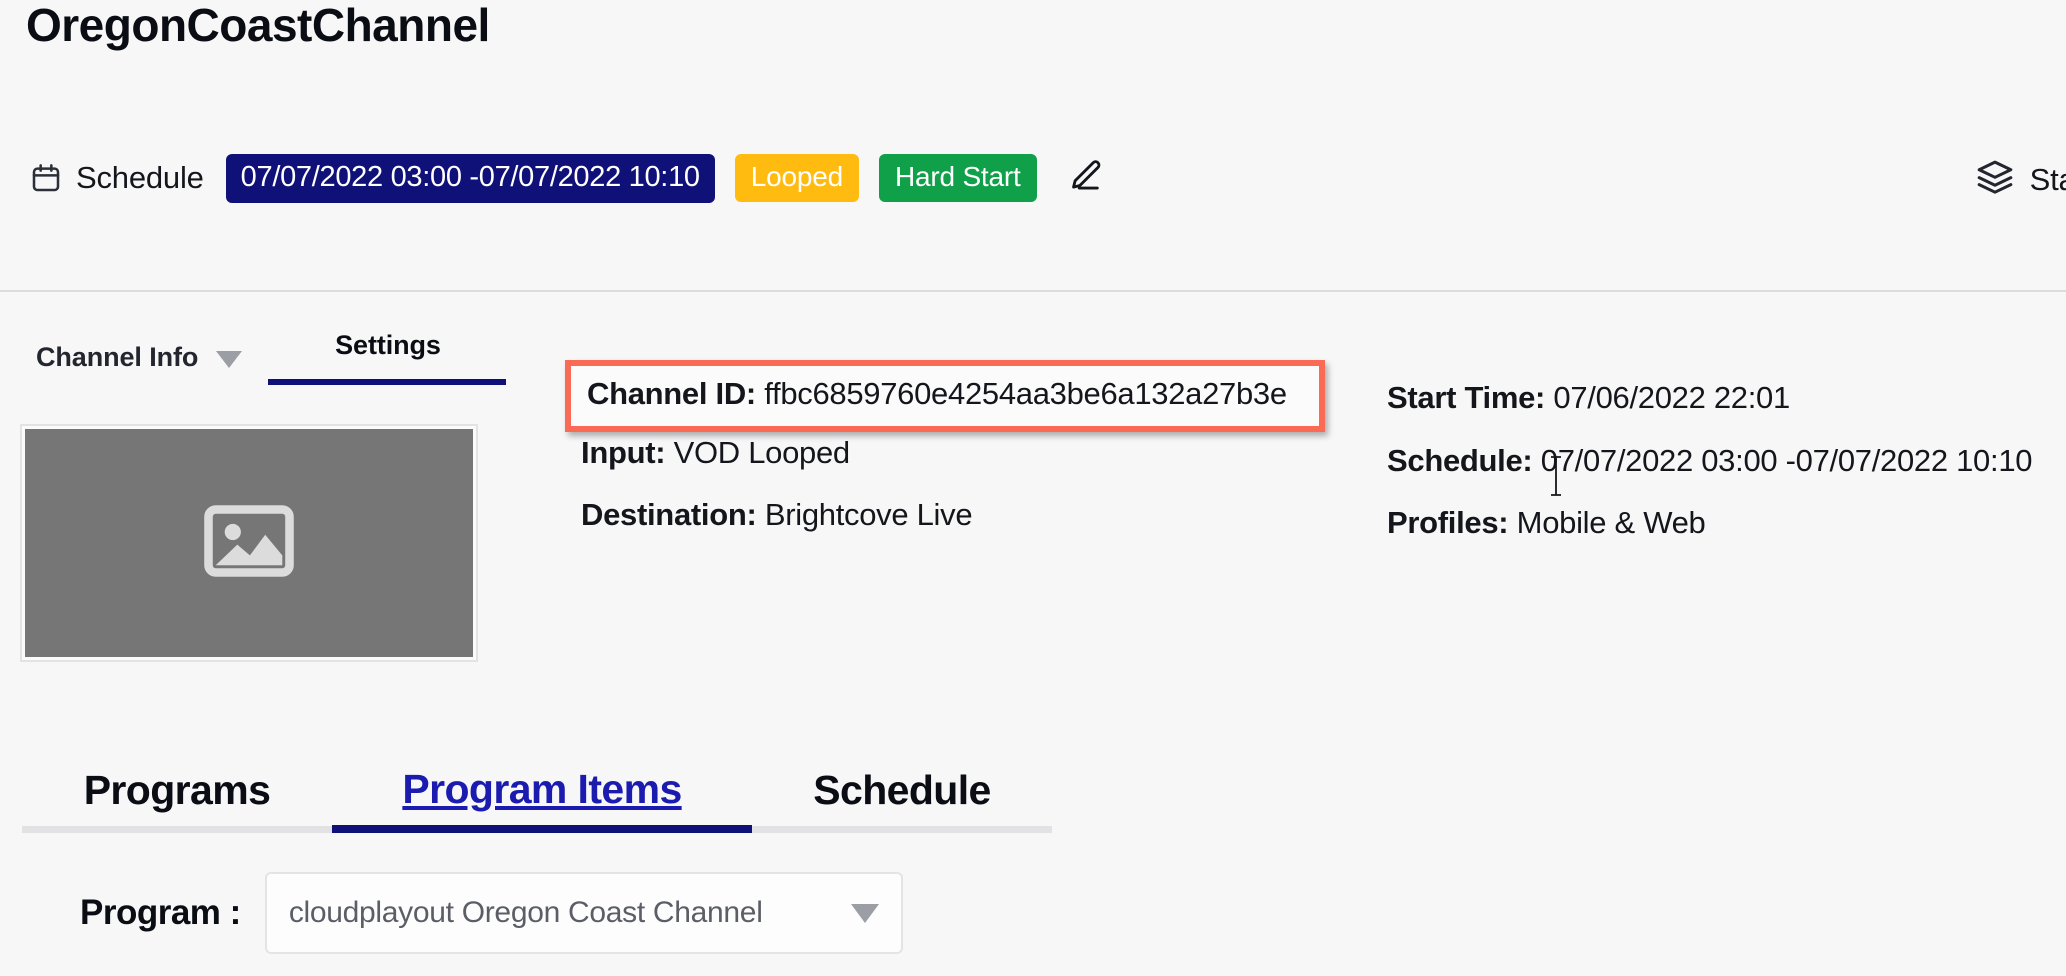 The image size is (2066, 976). I want to click on schedule-range-chip: 07/07/2022 03:00 -07/07/2022 10:10, so click(470, 178).